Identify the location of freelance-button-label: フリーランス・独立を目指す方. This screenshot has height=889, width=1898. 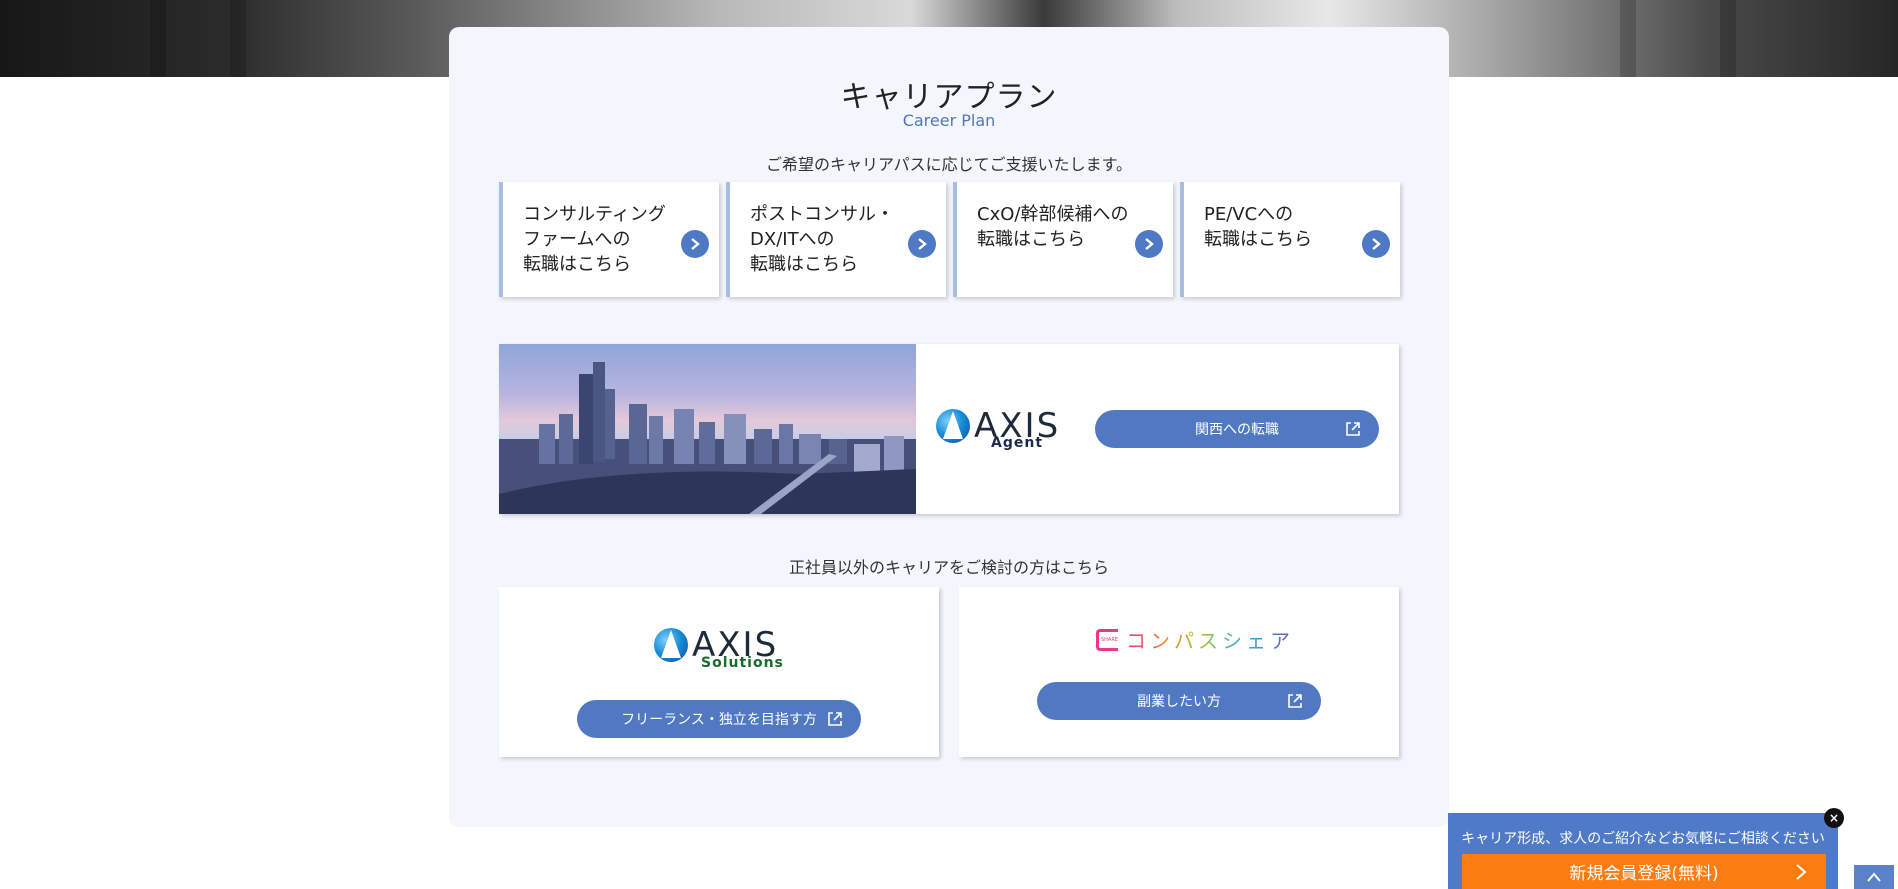
(719, 720).